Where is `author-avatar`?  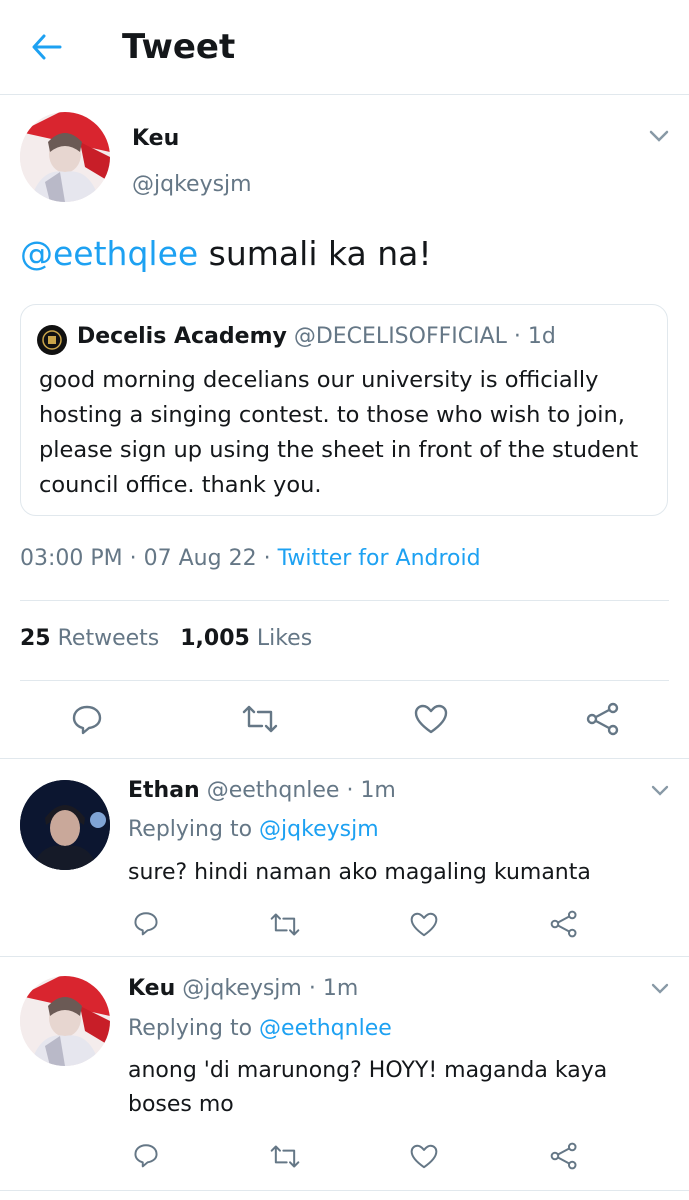
author-avatar is located at coordinates (65, 157).